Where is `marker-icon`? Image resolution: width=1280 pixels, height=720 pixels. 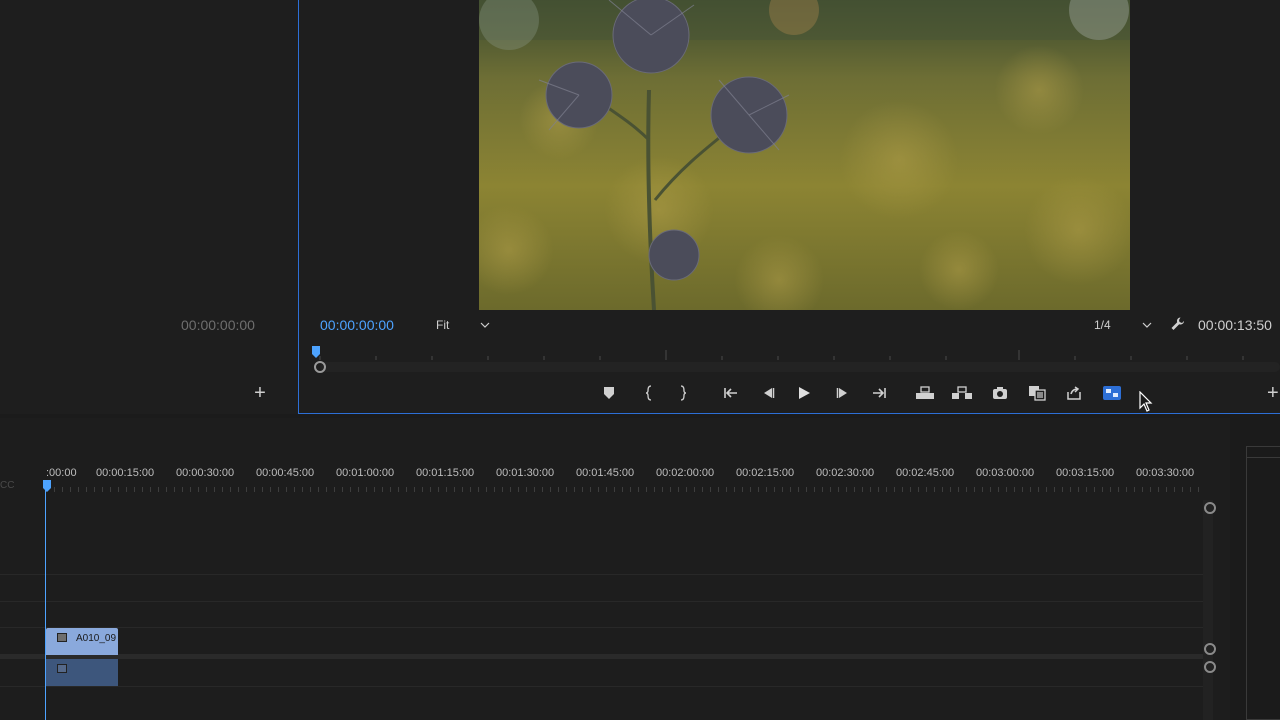
marker-icon is located at coordinates (609, 393).